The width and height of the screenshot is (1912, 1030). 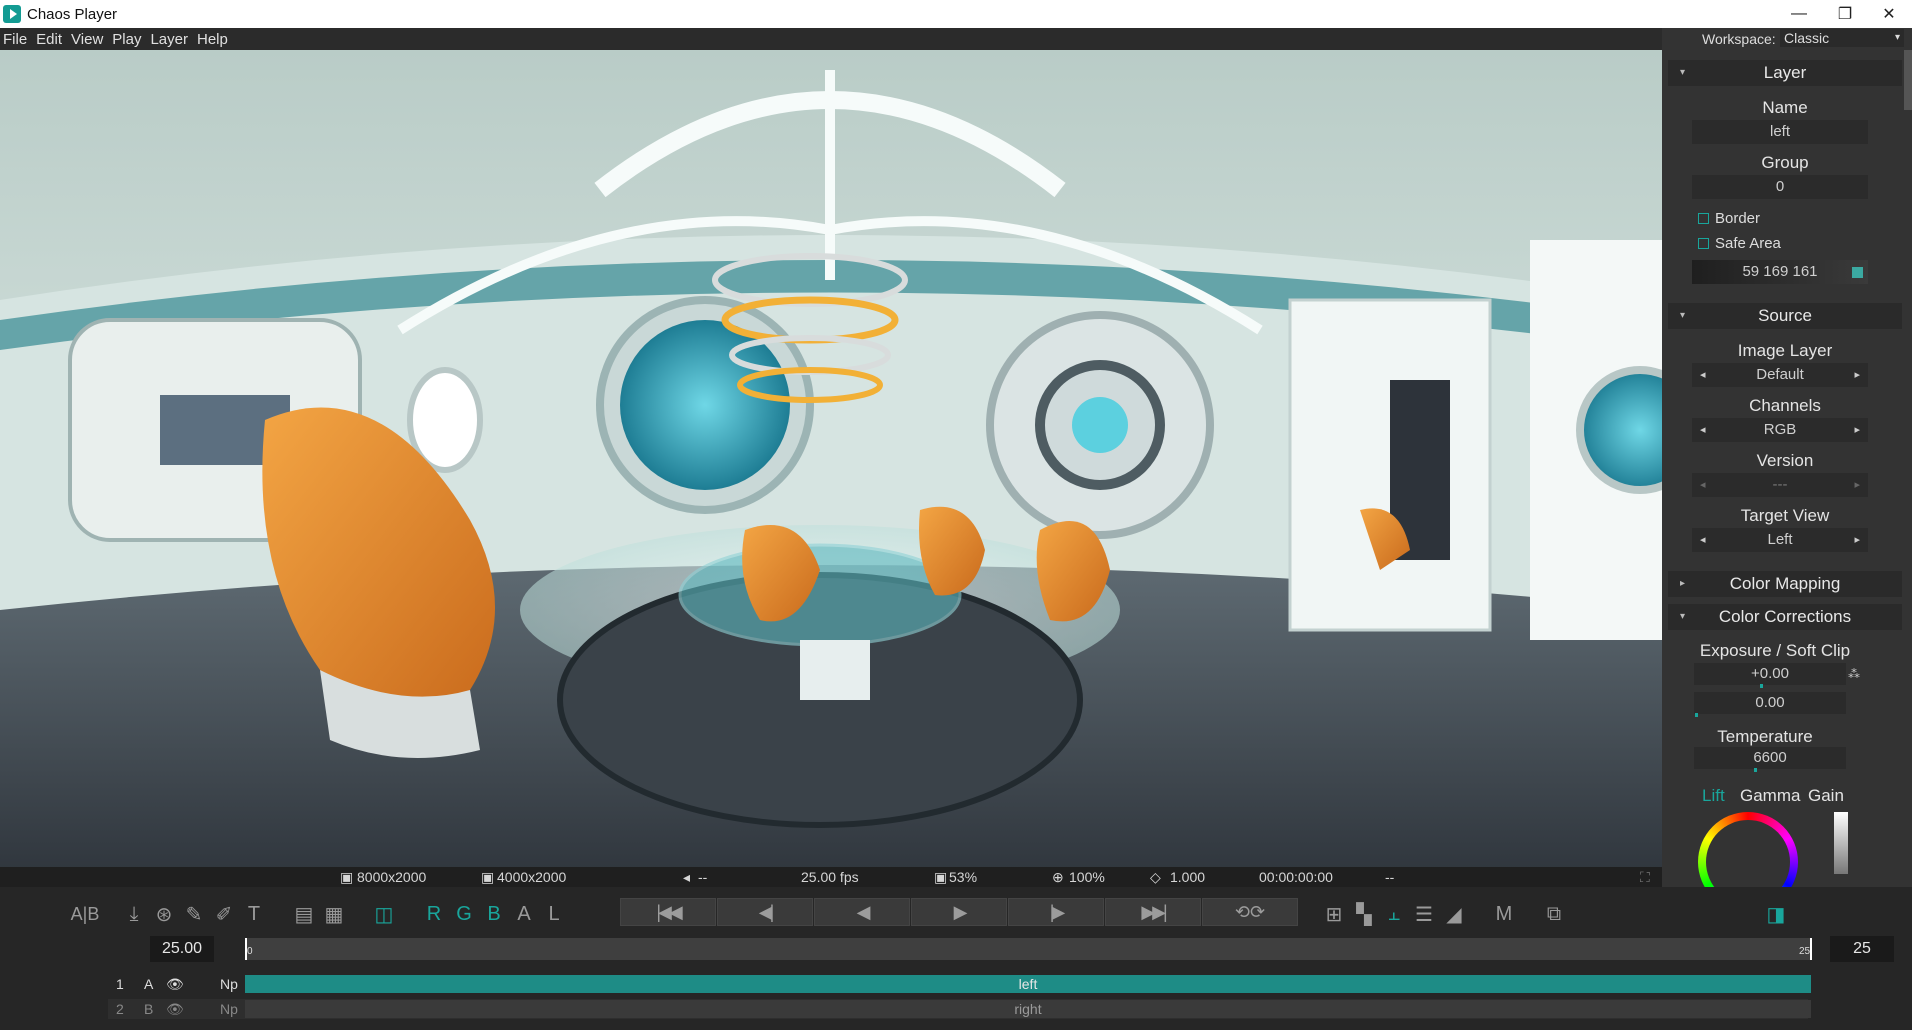 I want to click on track-slot: B, so click(x=149, y=1009).